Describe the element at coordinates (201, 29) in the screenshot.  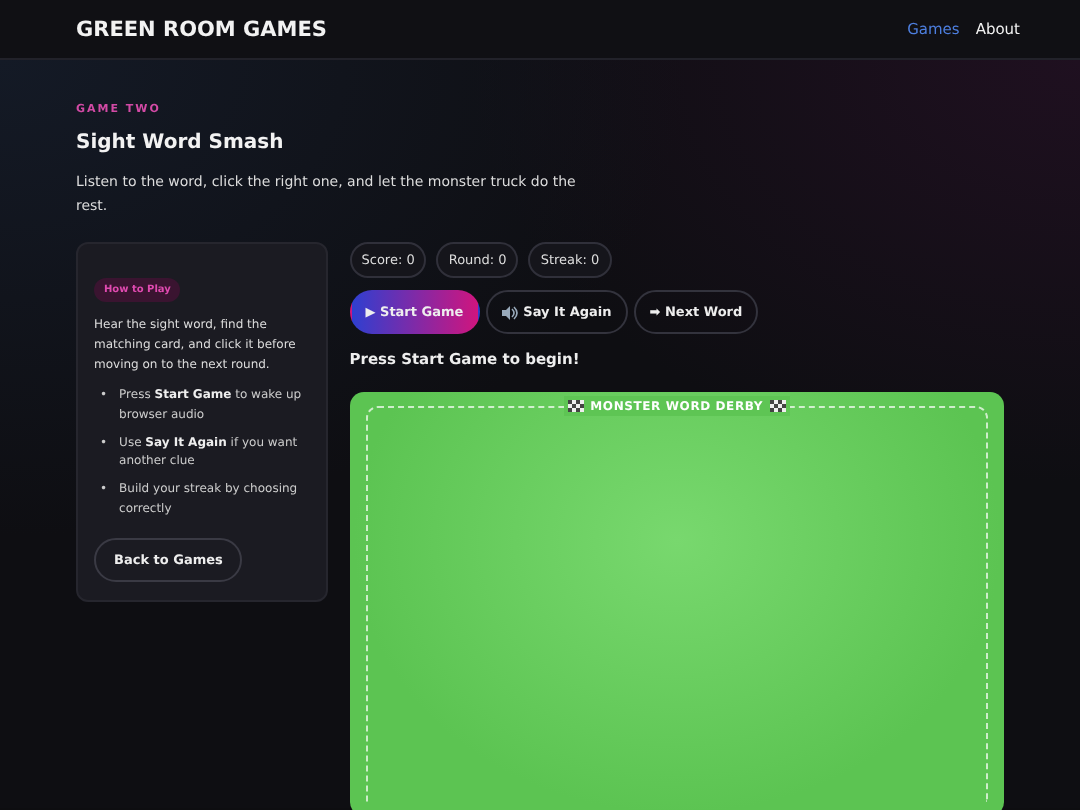
I see `site-logo: GREEN ROOM GAMES` at that location.